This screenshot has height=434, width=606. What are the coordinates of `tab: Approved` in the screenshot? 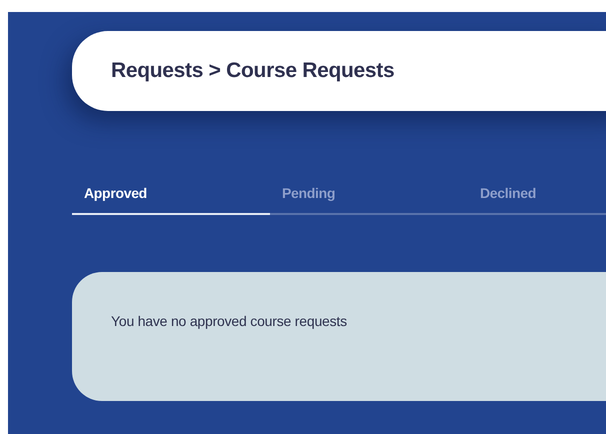 It's located at (171, 200).